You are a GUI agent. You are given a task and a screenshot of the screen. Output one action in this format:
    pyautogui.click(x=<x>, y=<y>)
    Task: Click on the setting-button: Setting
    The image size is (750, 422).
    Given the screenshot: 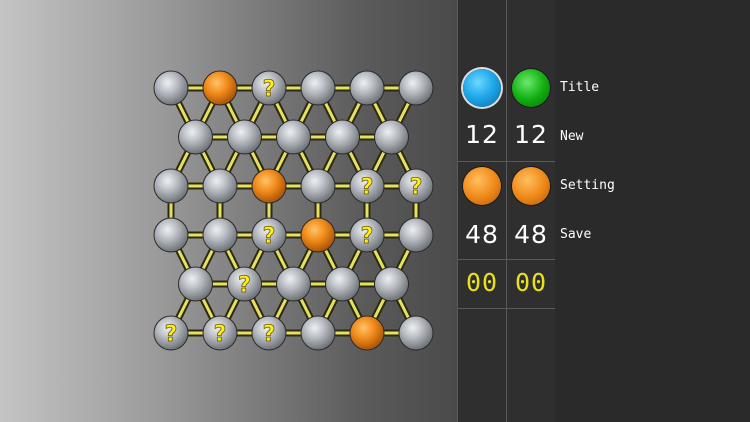 What is the action you would take?
    pyautogui.click(x=587, y=185)
    